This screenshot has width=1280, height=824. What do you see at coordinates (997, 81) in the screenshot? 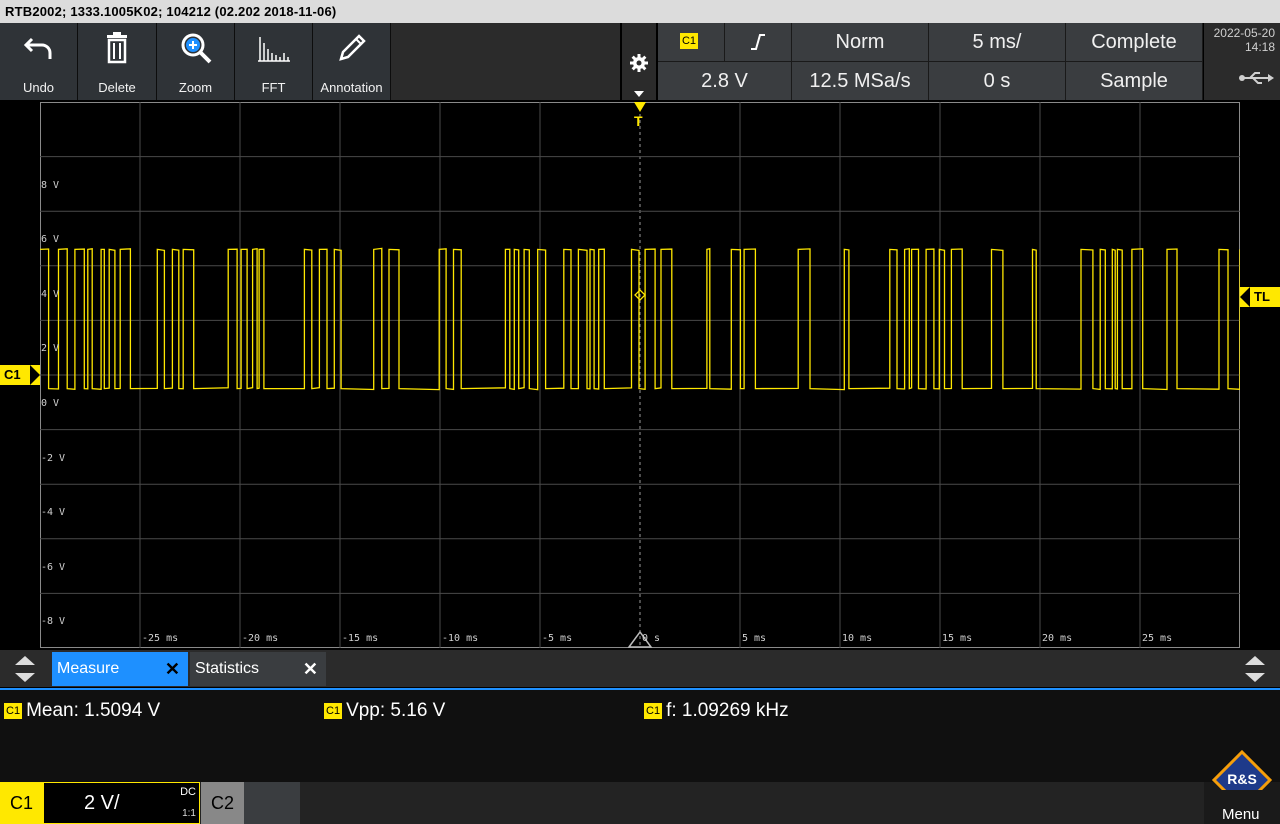
I see `horizontal-position-cell: 0 s` at bounding box center [997, 81].